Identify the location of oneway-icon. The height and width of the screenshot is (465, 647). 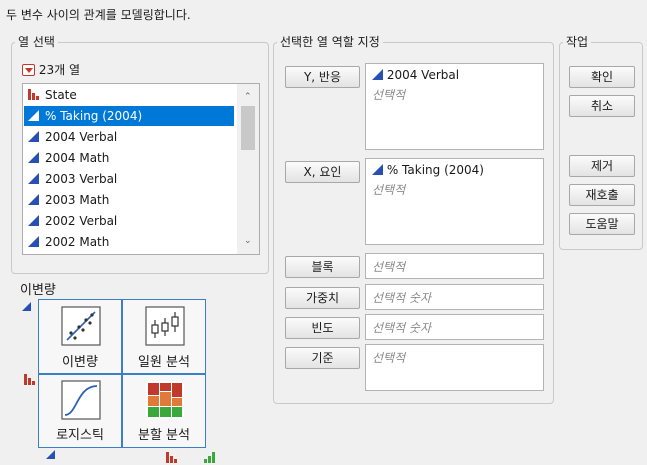
(165, 326).